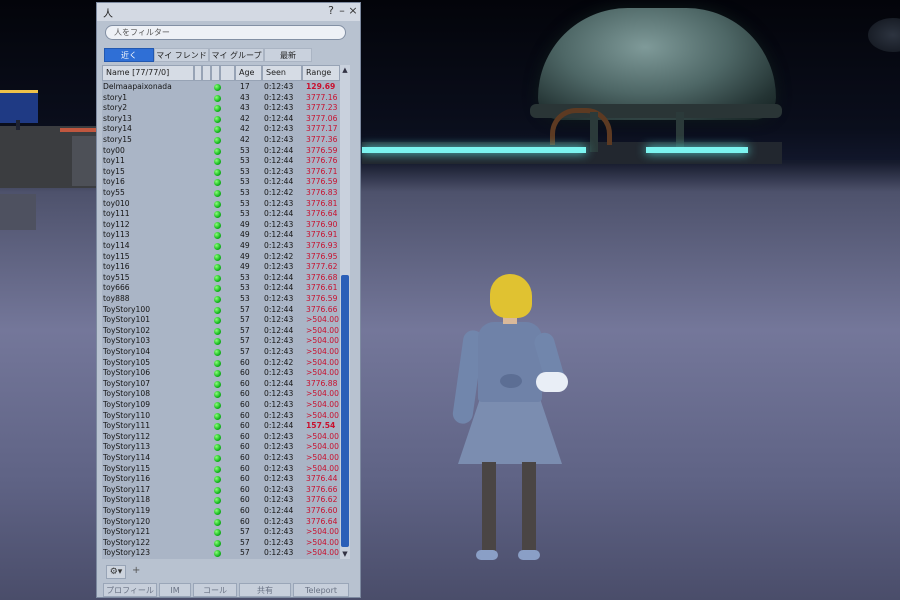  I want to click on resident-name: toy114, so click(116, 245).